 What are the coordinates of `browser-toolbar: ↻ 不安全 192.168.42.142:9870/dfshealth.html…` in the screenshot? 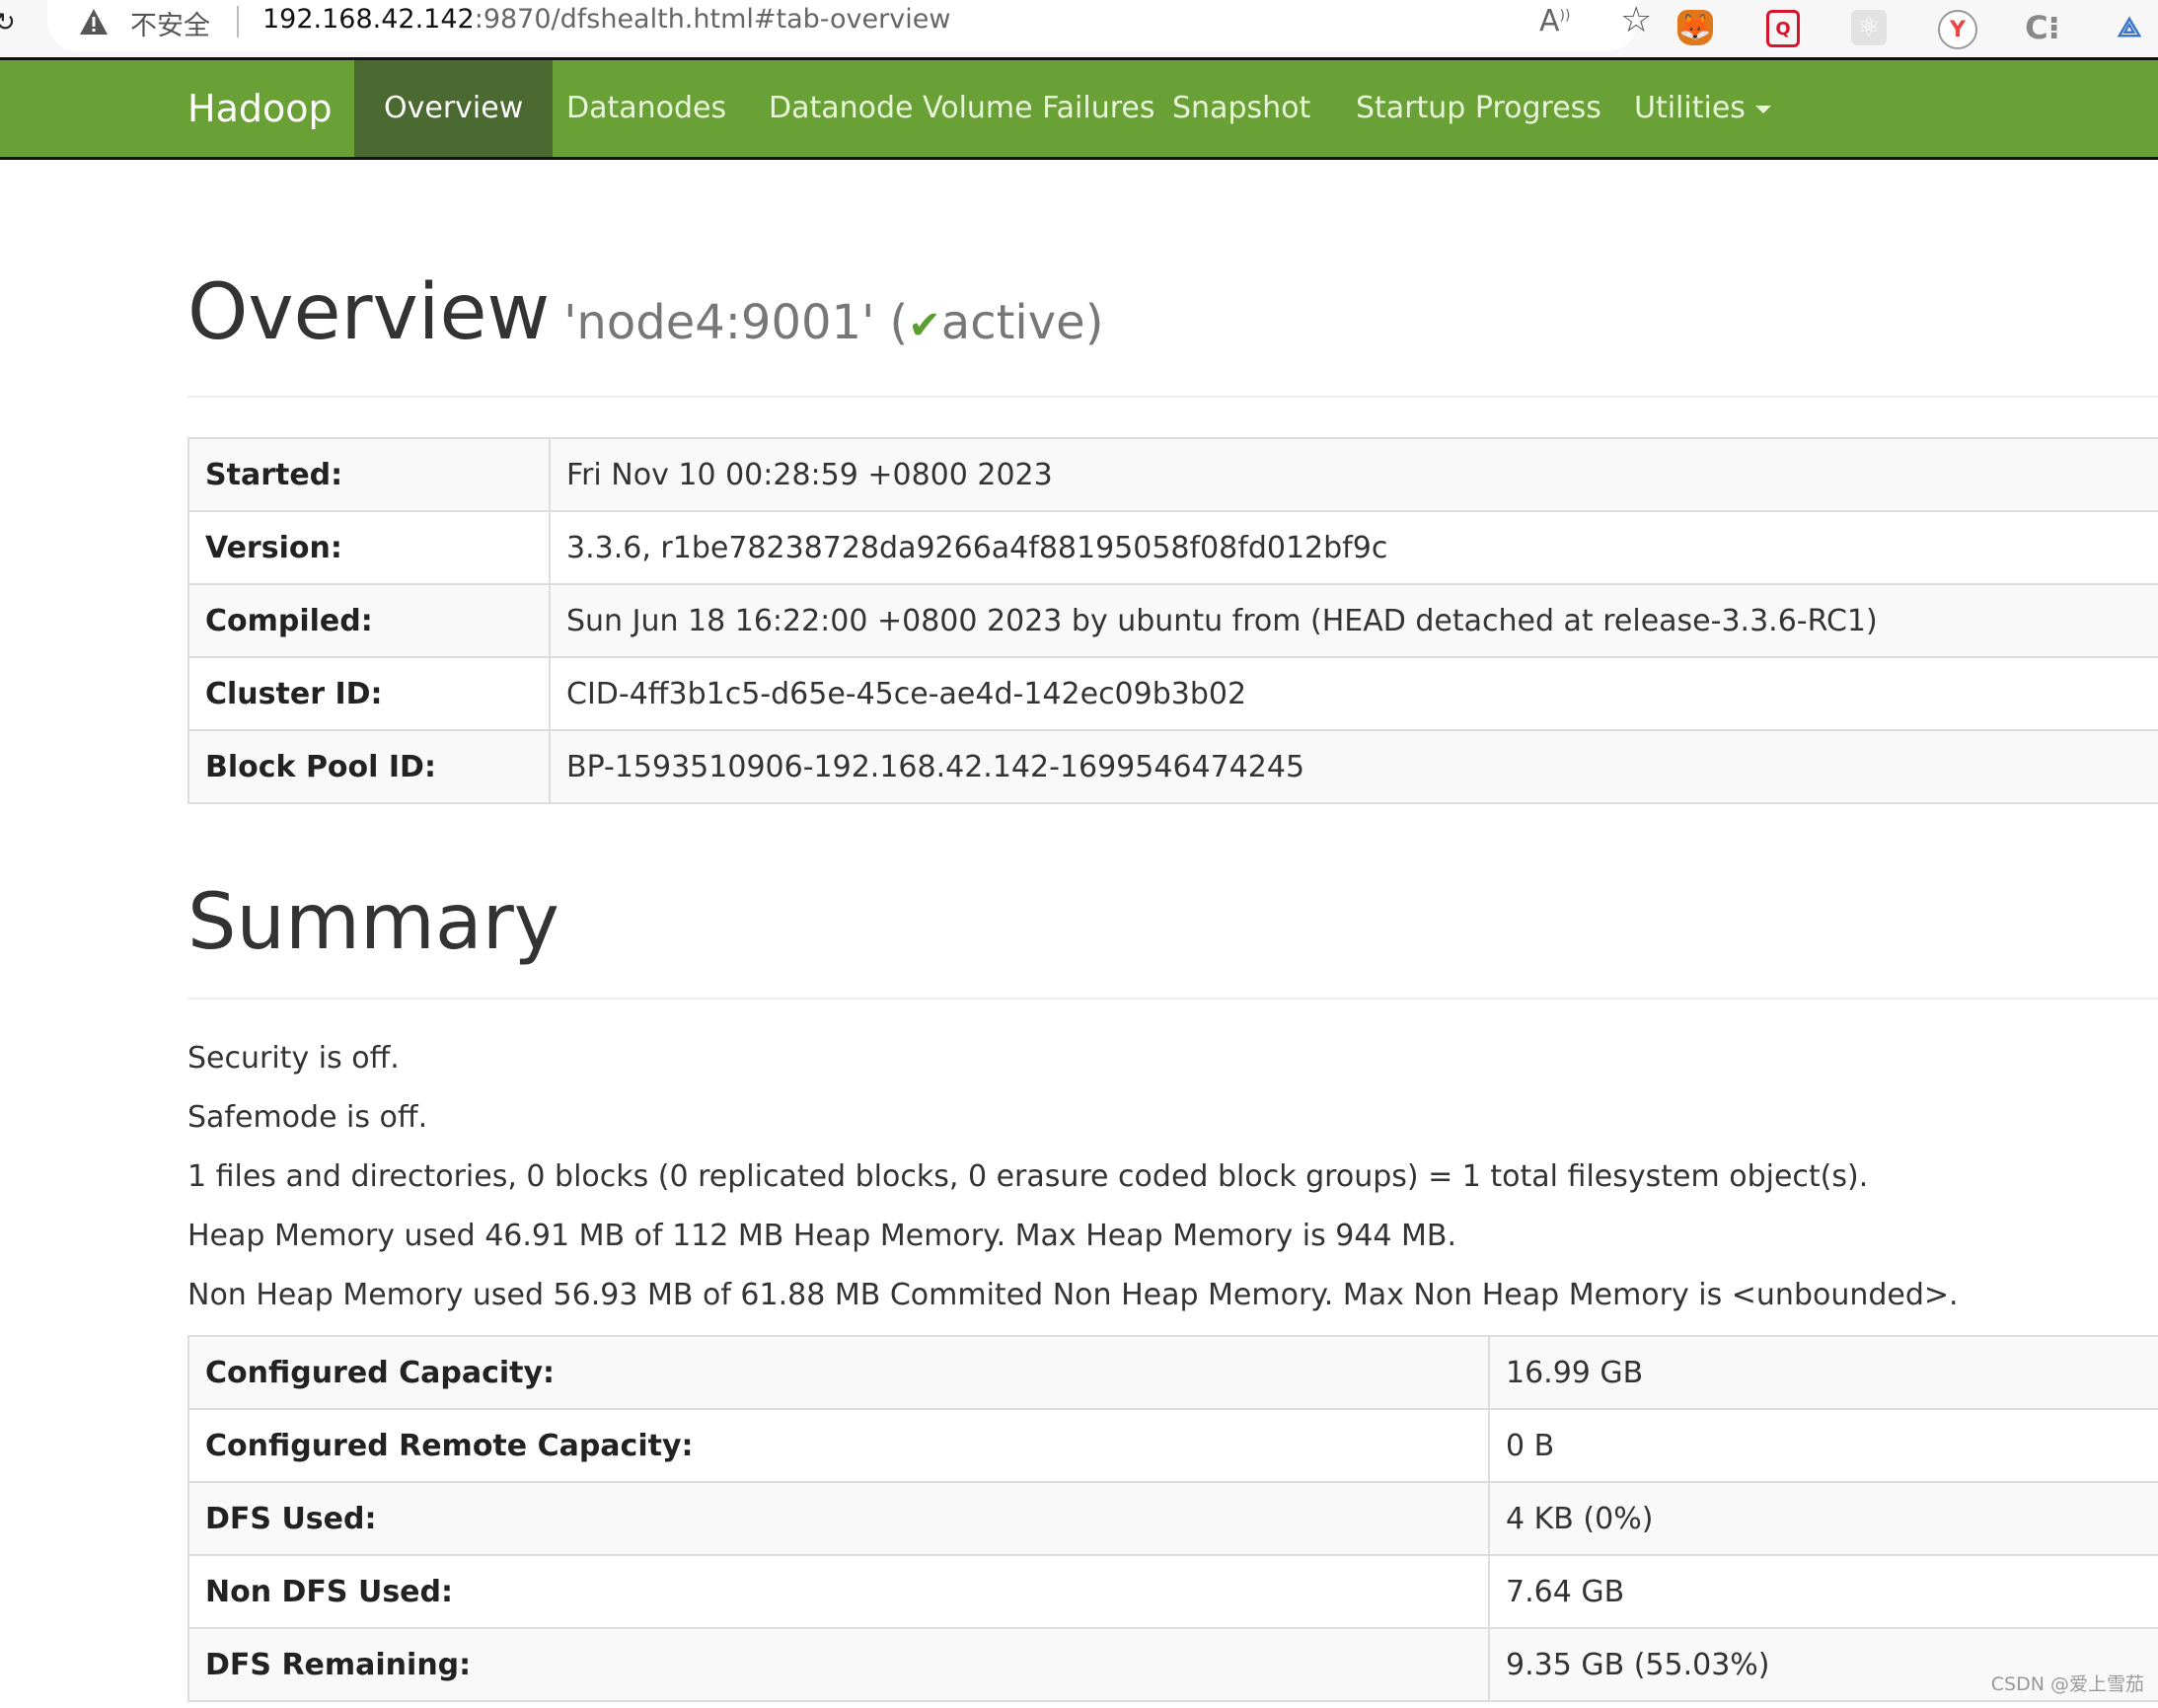 It's located at (1079, 28).